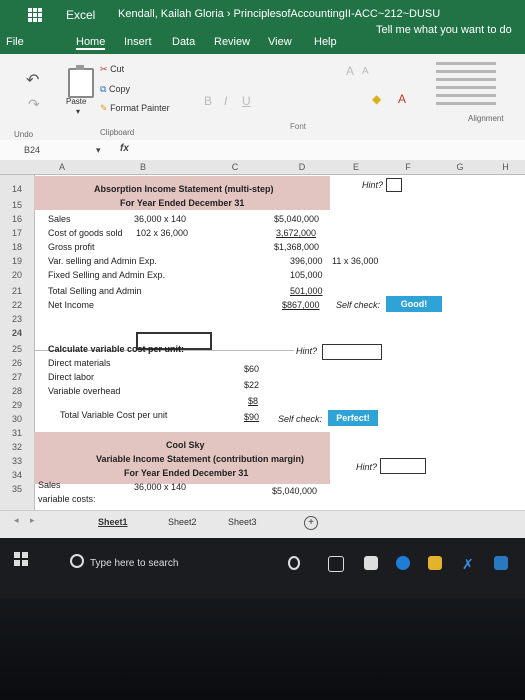  I want to click on copy-button: ⧉ Copy, so click(115, 89).